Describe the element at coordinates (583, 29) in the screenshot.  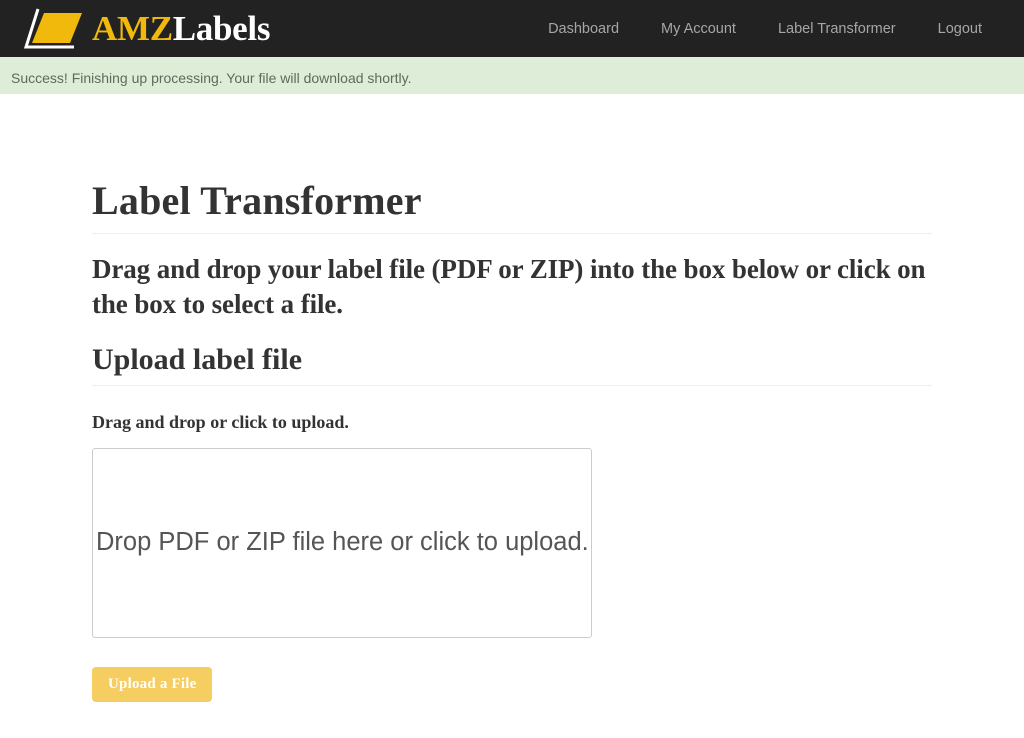
I see `nav-link-dashboard: Dashboard` at that location.